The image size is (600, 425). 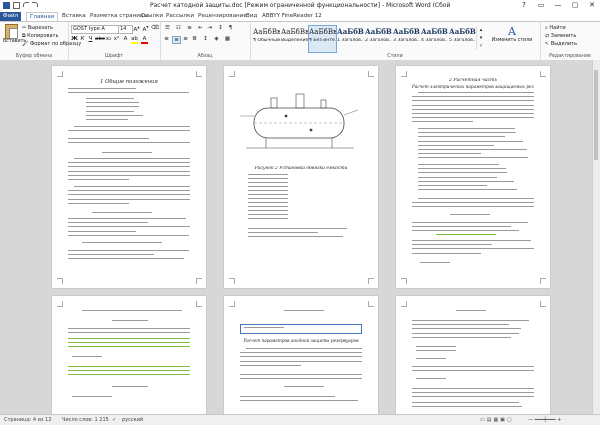 What do you see at coordinates (560, 36) in the screenshot?
I see `replace-button: ⇄ Заменить` at bounding box center [560, 36].